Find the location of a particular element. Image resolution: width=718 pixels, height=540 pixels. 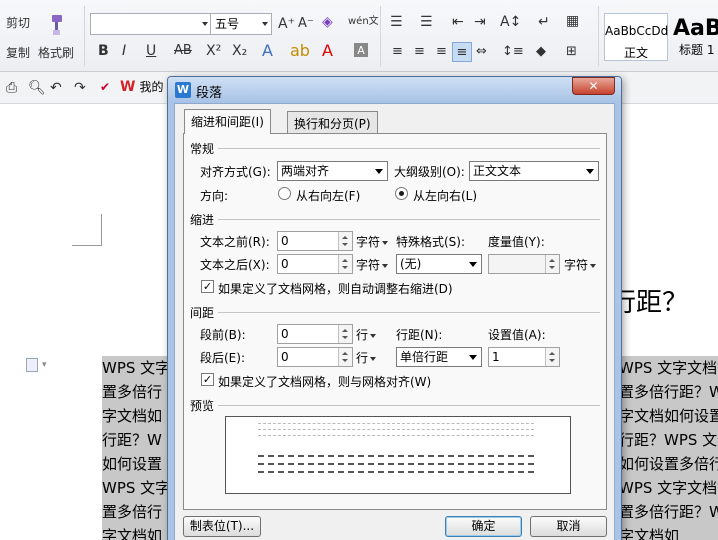

measure-unit: 字符 is located at coordinates (580, 264).